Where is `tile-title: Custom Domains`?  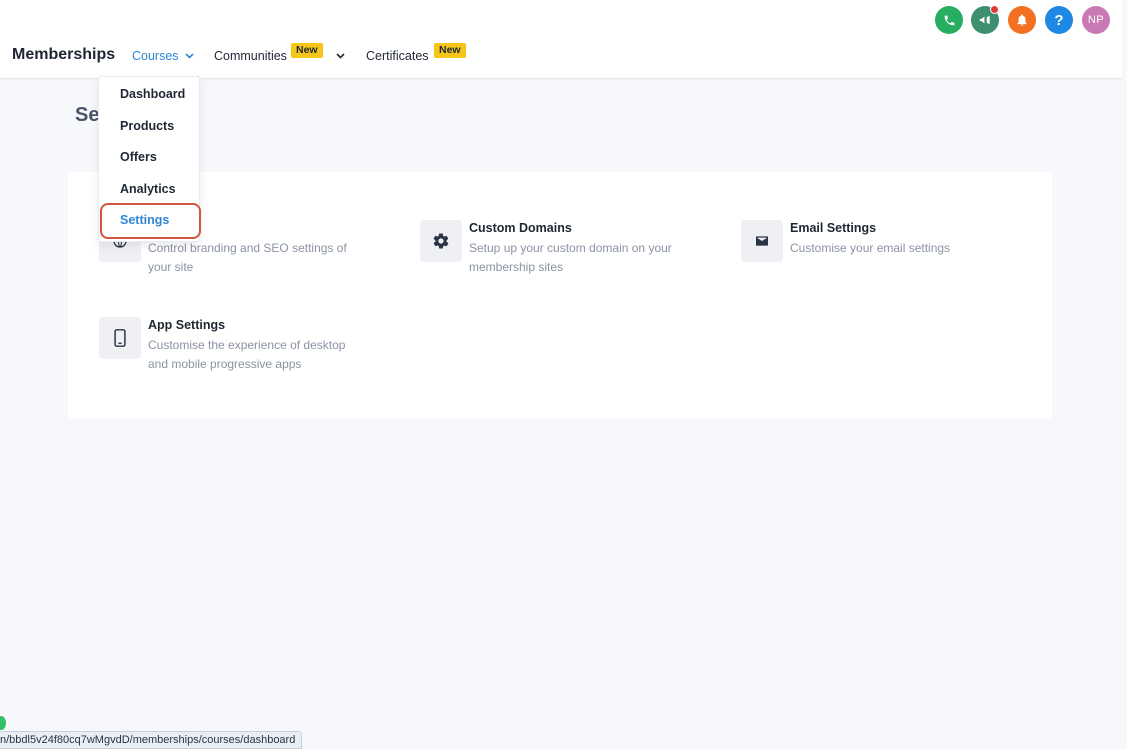 tile-title: Custom Domains is located at coordinates (520, 228).